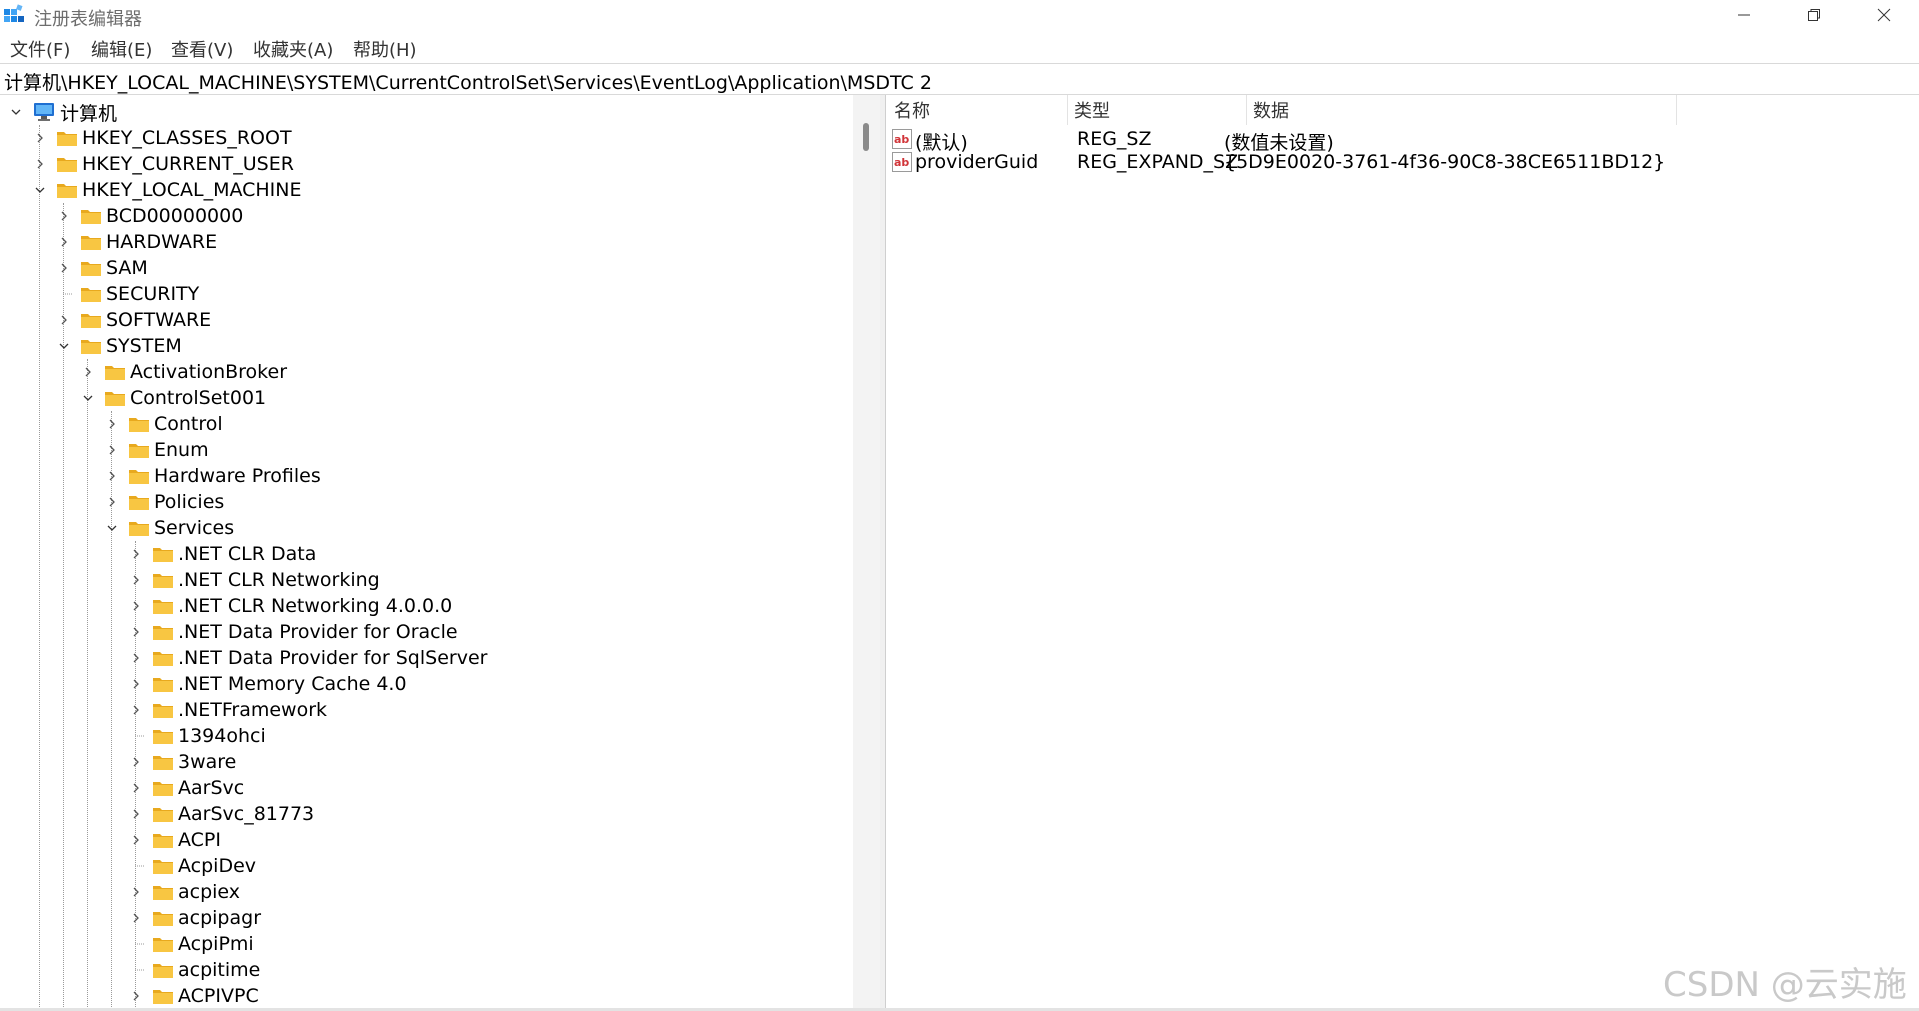  I want to click on tree-node: .NETFramework, so click(227, 710).